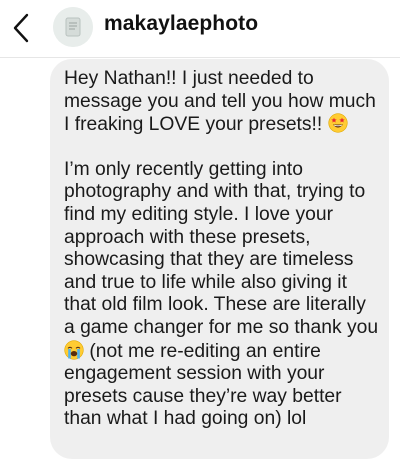 This screenshot has height=459, width=400. I want to click on back-button, so click(21, 28).